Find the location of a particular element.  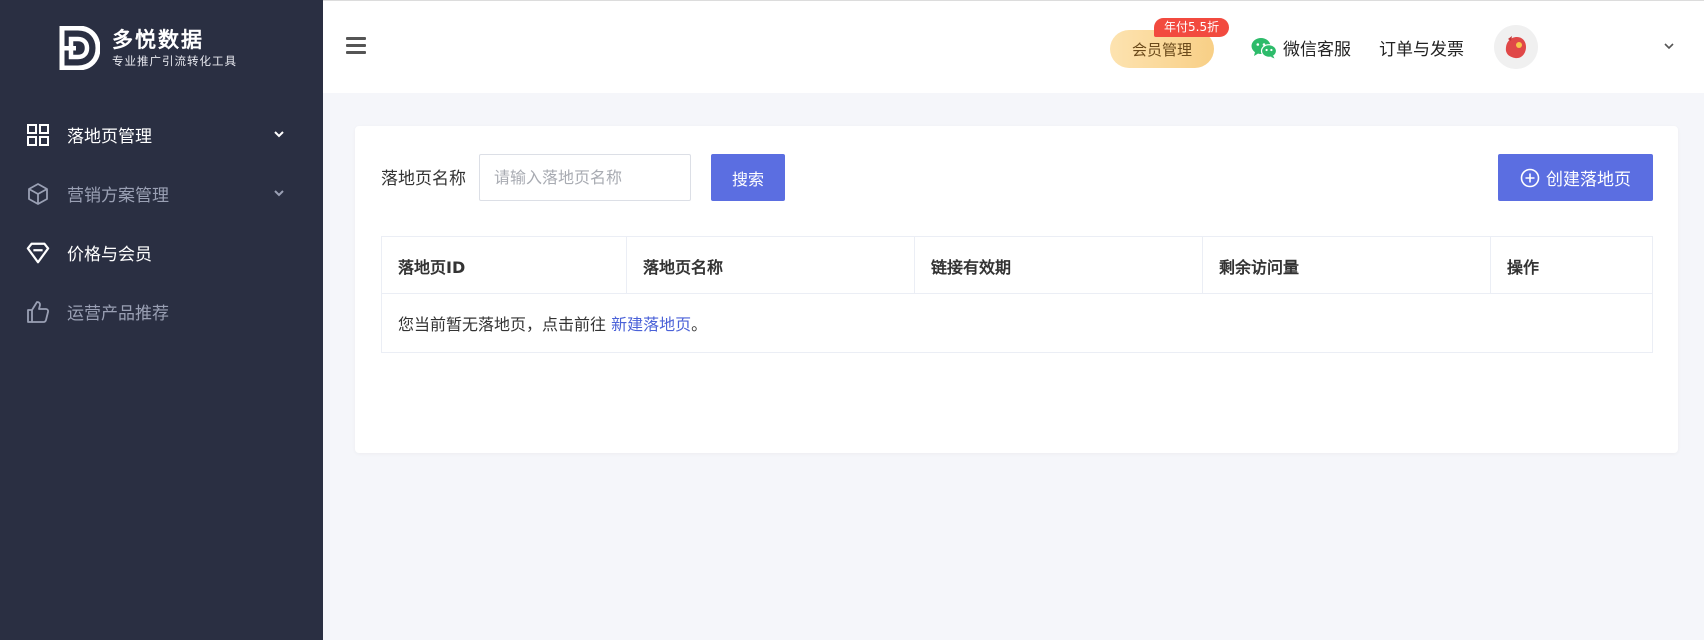

create-button-label: 创建落地页 is located at coordinates (1588, 180).